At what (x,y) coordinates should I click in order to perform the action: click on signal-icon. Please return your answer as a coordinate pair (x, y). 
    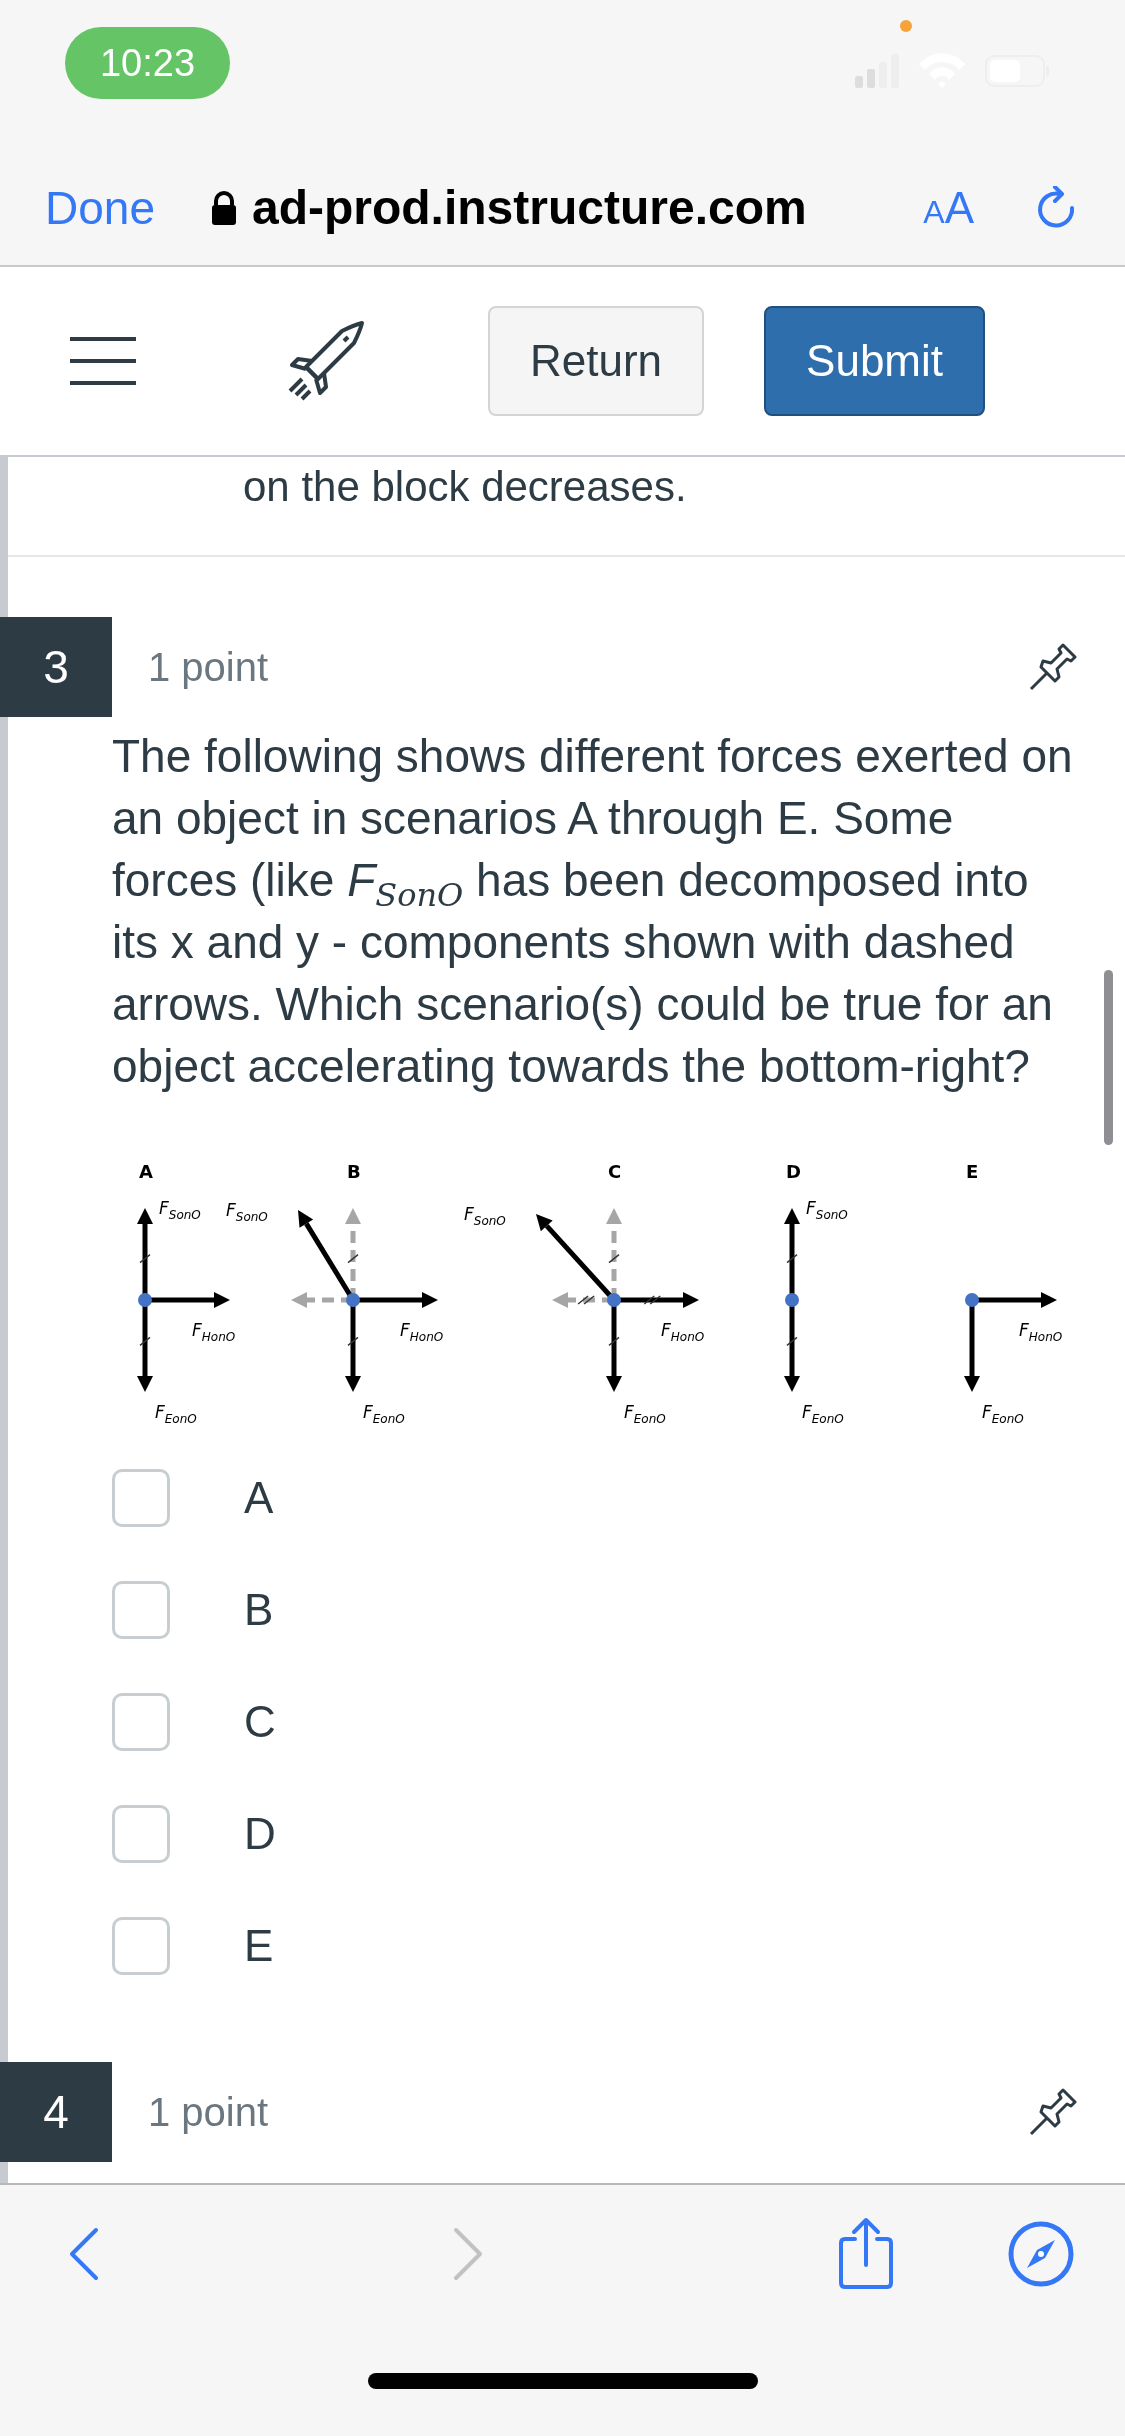
    Looking at the image, I should click on (877, 71).